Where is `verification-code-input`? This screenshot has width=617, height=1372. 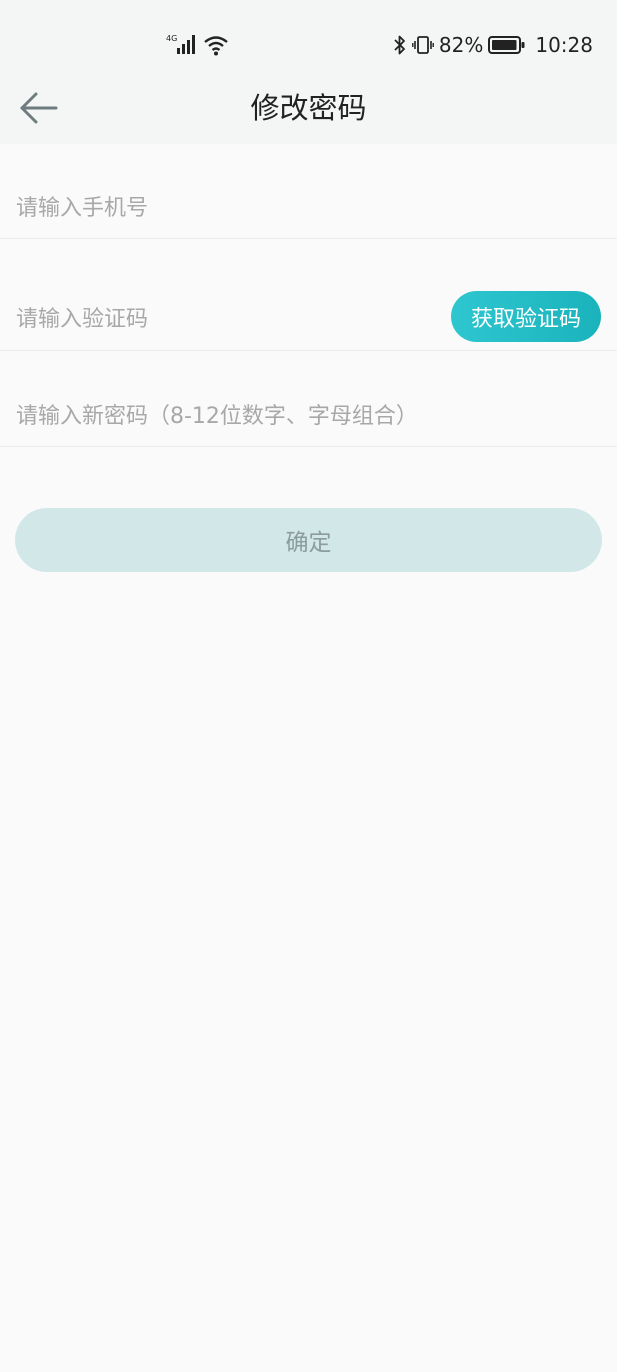 verification-code-input is located at coordinates (216, 319).